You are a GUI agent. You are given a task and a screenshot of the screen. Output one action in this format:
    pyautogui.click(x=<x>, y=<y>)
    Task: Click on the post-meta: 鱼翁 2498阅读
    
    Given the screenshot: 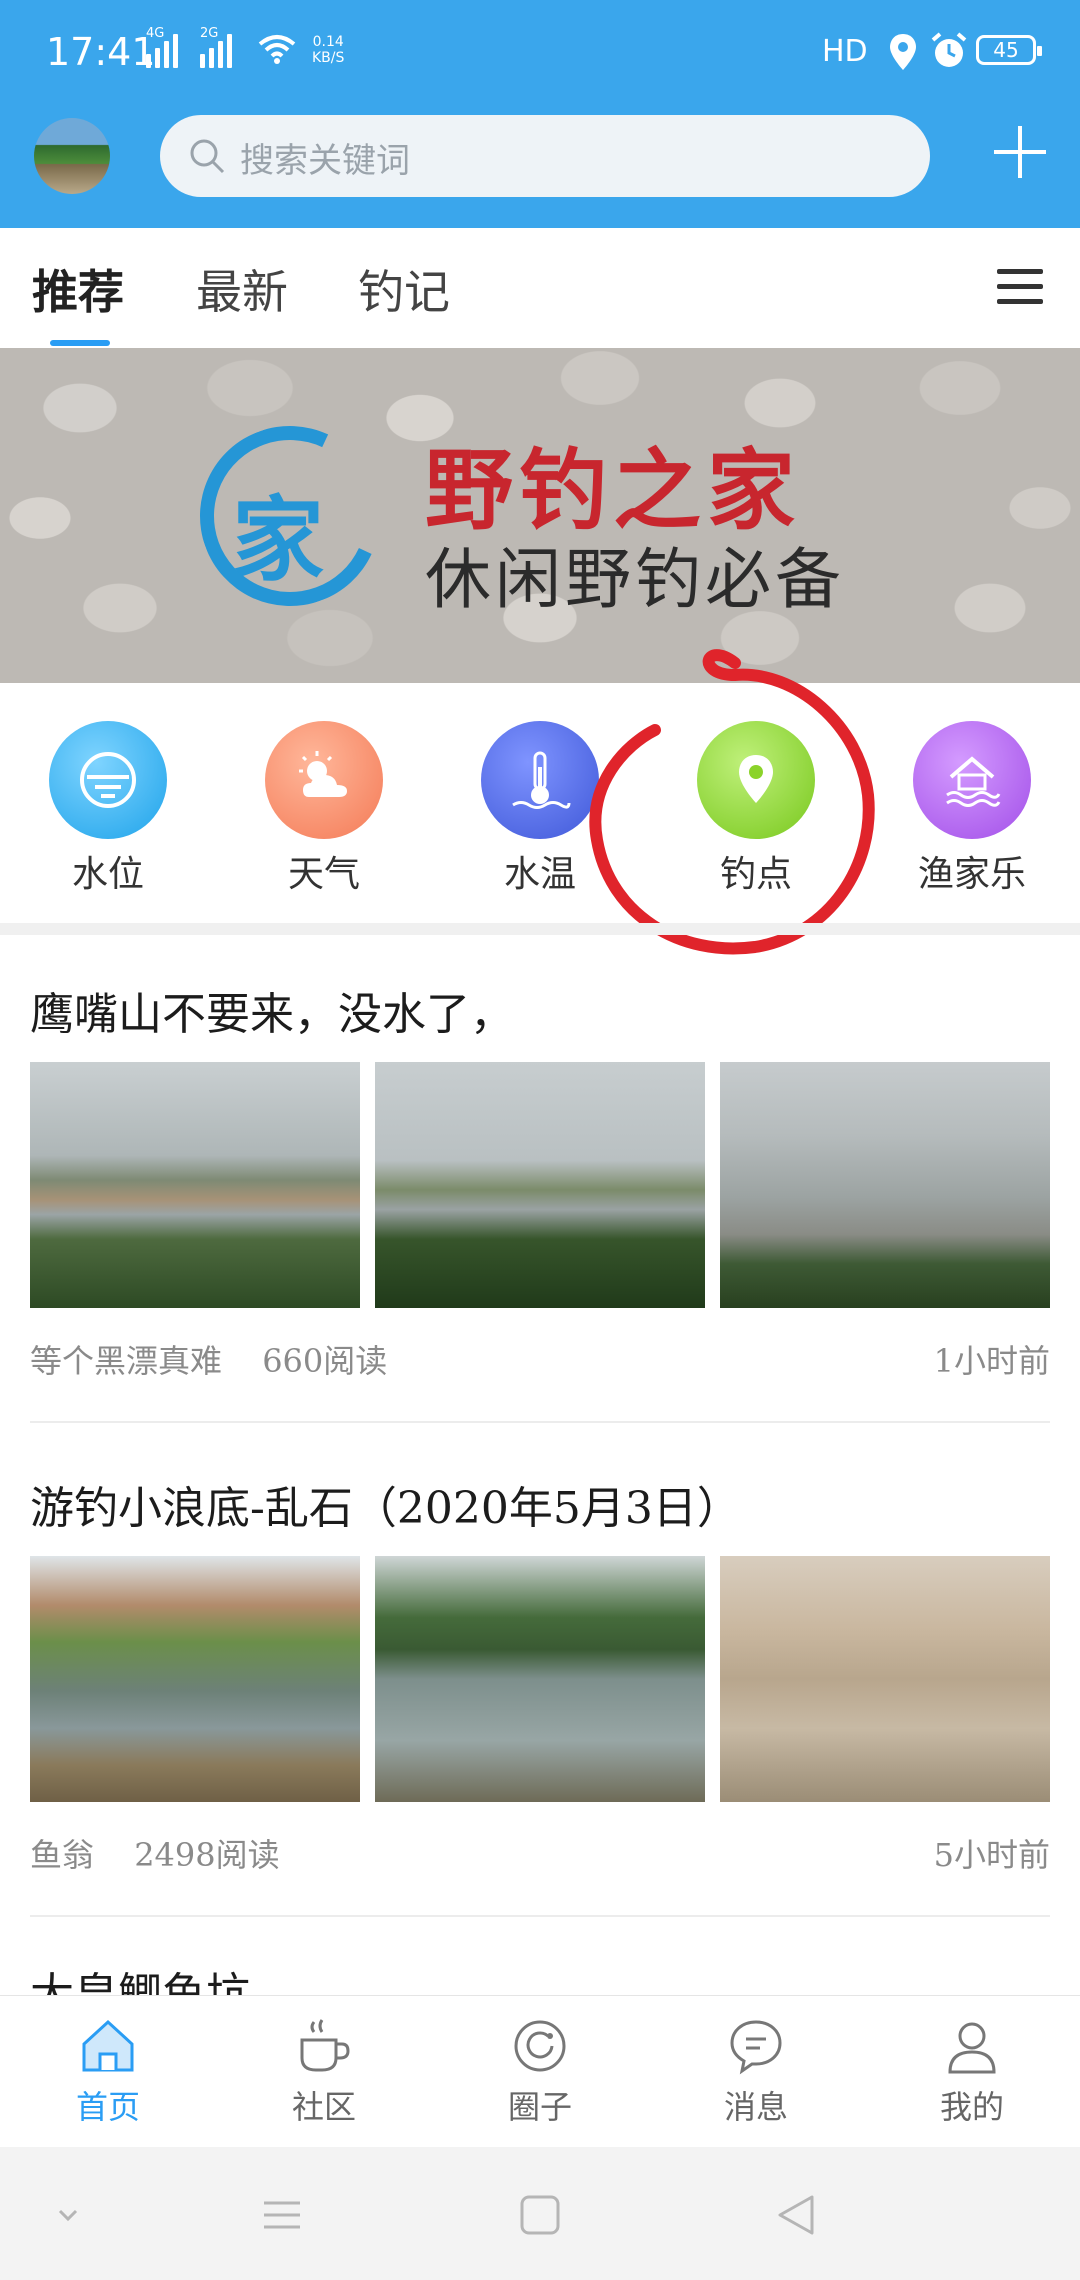 What is the action you would take?
    pyautogui.click(x=155, y=1853)
    